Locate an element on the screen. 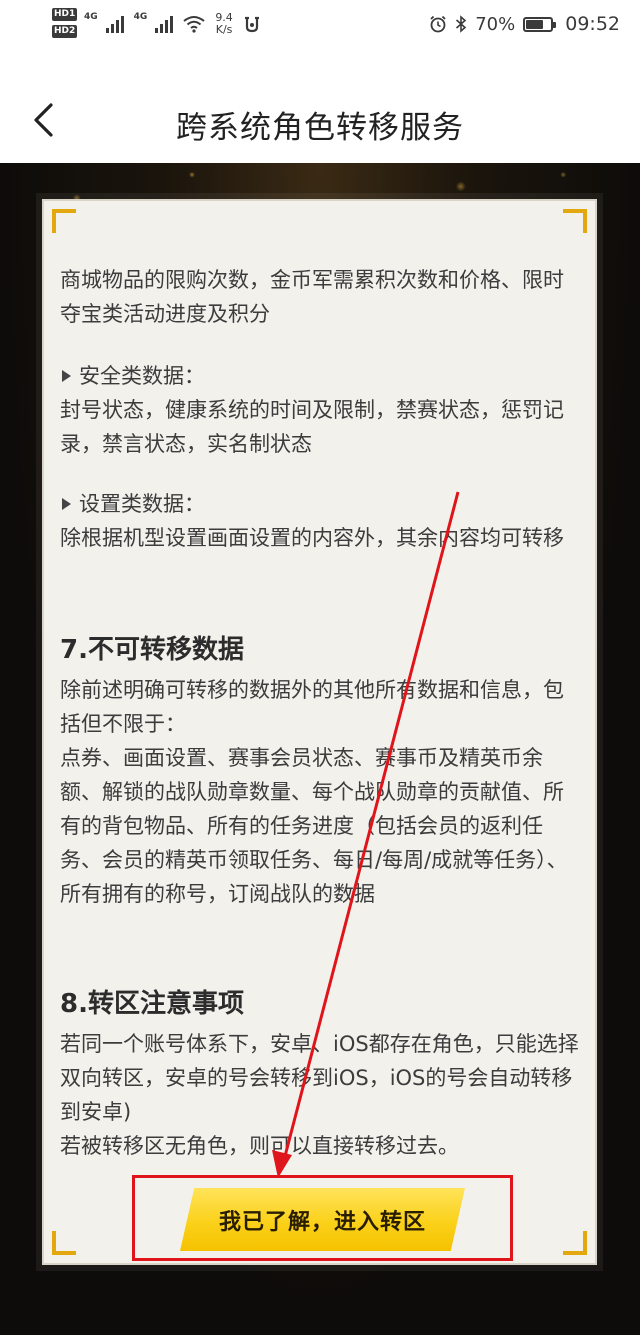 The height and width of the screenshot is (1335, 640). wifi-icon is located at coordinates (194, 24).